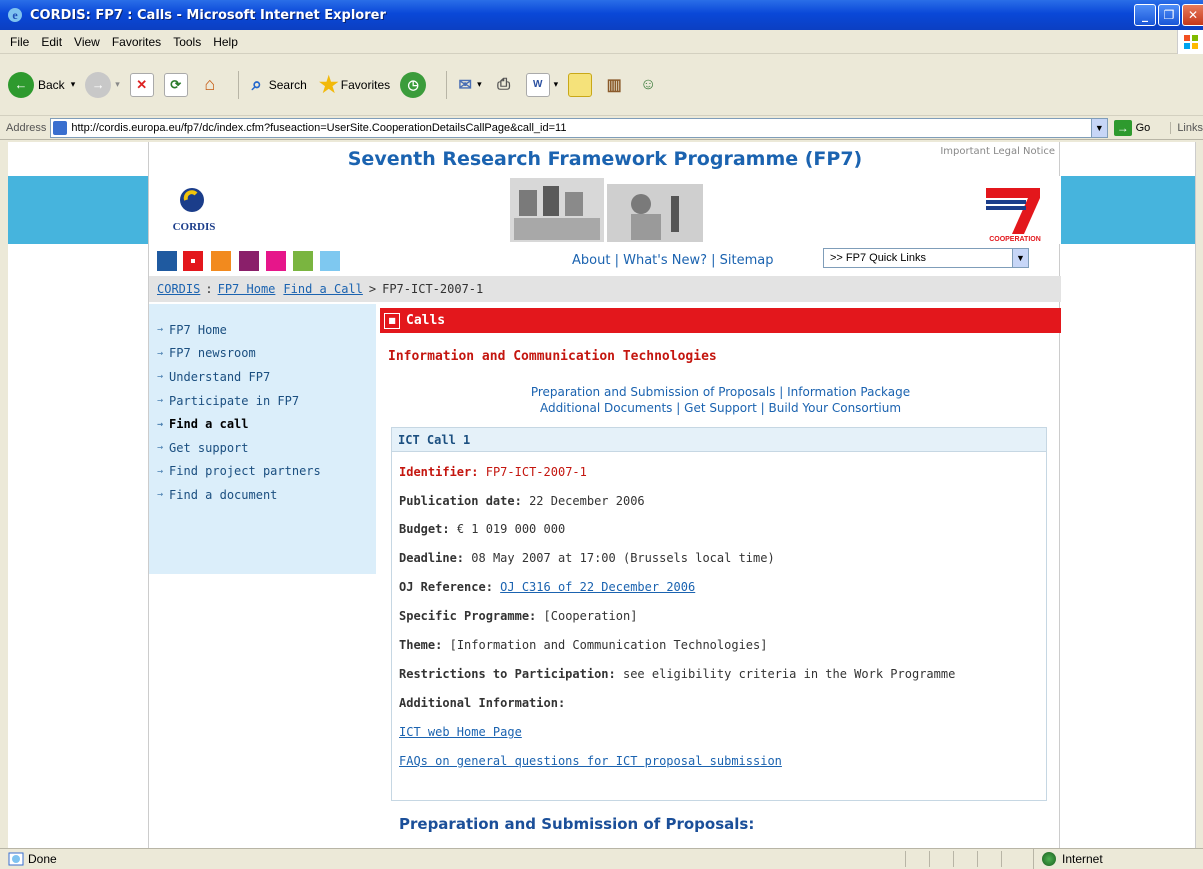 This screenshot has height=869, width=1203. What do you see at coordinates (262, 424) in the screenshot?
I see `sidebar-item-find-call: → Find a call` at bounding box center [262, 424].